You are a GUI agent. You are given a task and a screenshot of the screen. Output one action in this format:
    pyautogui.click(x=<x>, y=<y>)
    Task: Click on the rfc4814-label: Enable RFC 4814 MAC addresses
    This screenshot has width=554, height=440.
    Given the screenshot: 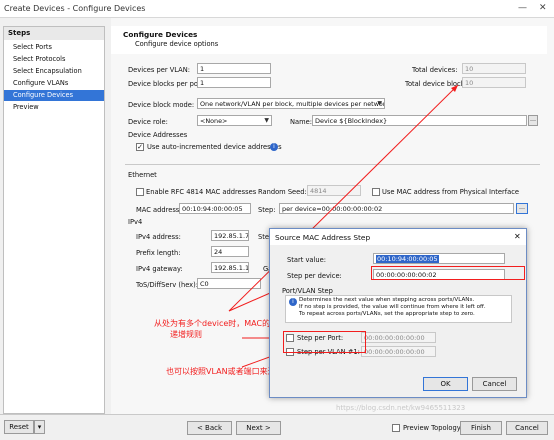 What is the action you would take?
    pyautogui.click(x=201, y=192)
    